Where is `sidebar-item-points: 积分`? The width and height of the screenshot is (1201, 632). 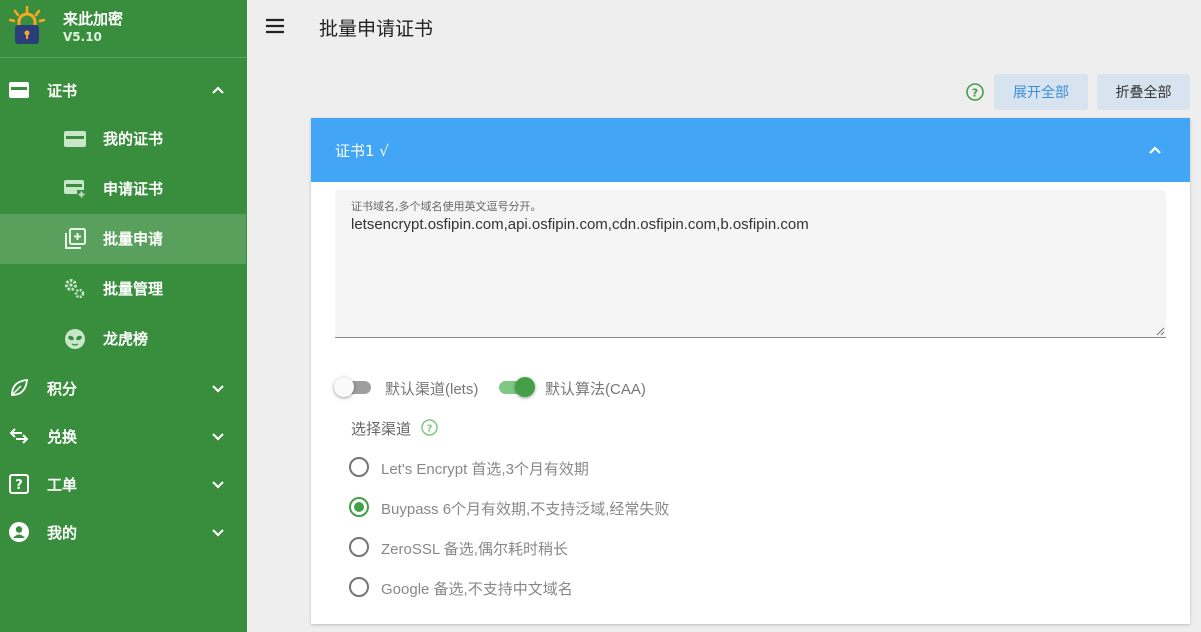 sidebar-item-points: 积分 is located at coordinates (123, 388).